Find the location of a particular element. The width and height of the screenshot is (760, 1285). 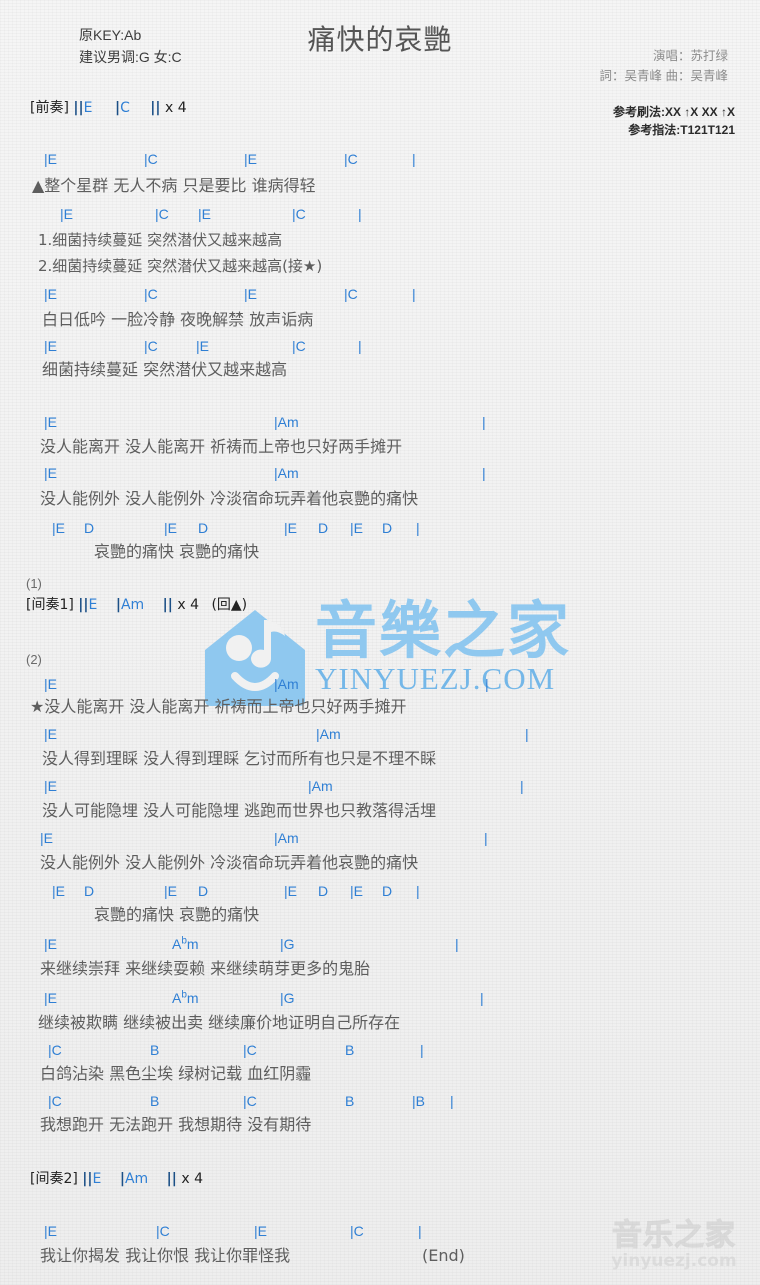

chord-bridge-l4-6: | is located at coordinates (452, 1101).